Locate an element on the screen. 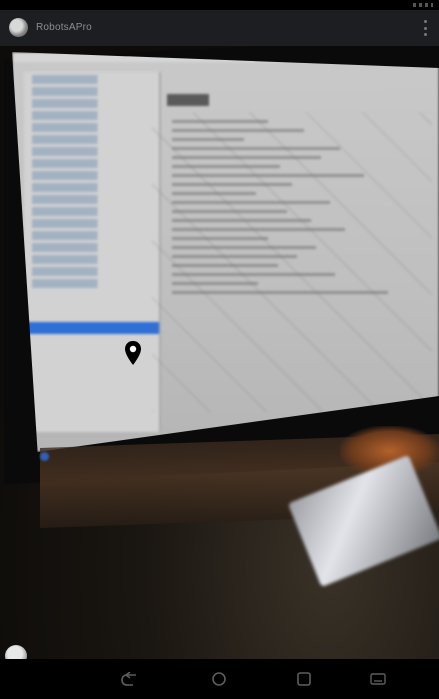 The image size is (439, 699). editor-tab is located at coordinates (188, 100).